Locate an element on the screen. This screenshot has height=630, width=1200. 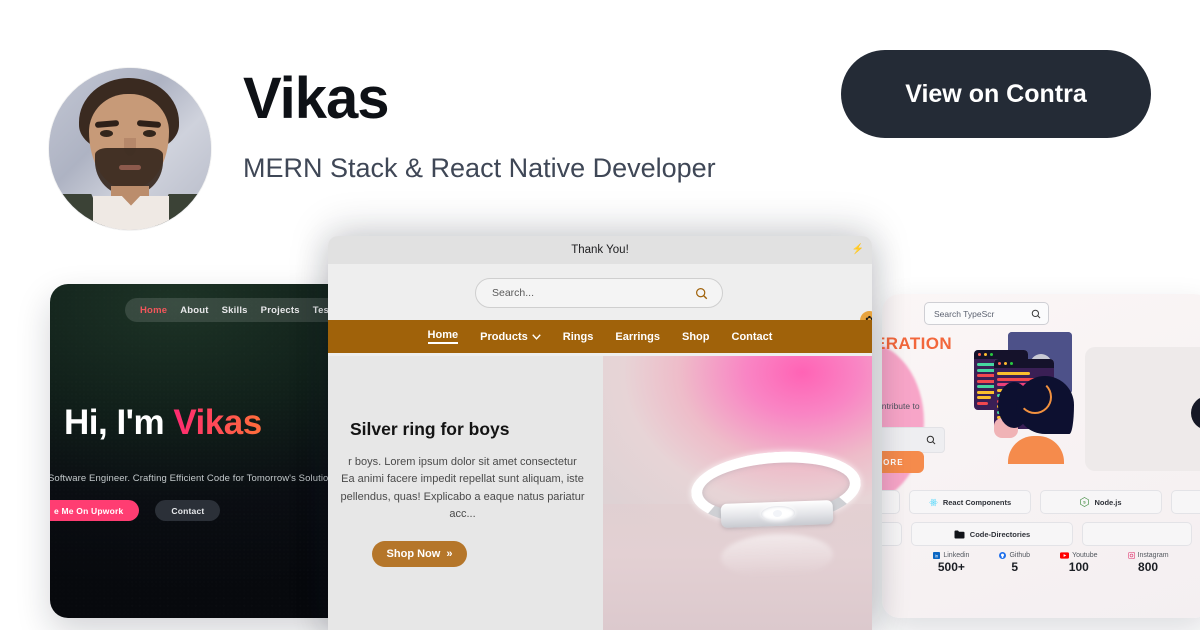
chevron-down-icon is located at coordinates (536, 336).